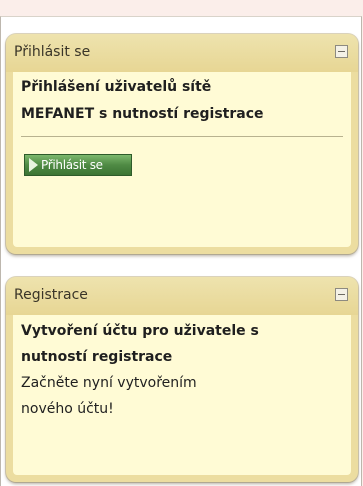 The width and height of the screenshot is (363, 486). What do you see at coordinates (182, 409) in the screenshot?
I see `create-account-link-line2: nového účtu!` at bounding box center [182, 409].